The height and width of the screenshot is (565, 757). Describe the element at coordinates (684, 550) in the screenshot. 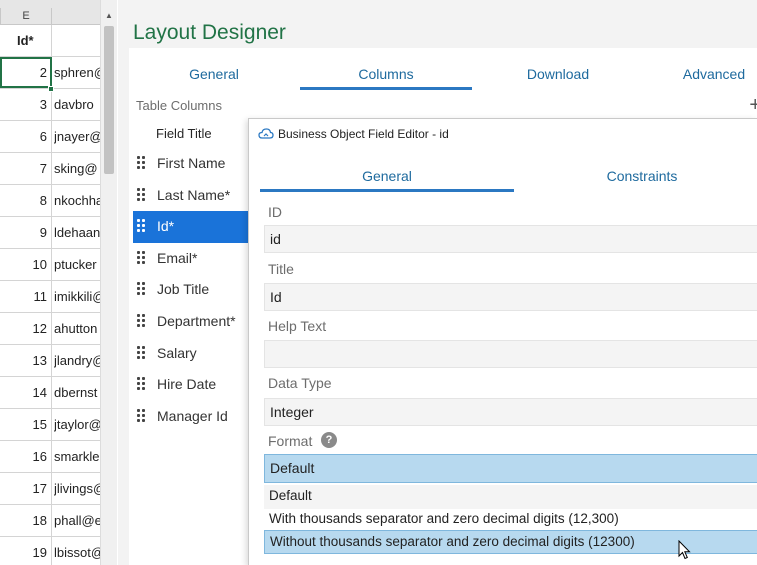

I see `mouse-cursor-icon` at that location.